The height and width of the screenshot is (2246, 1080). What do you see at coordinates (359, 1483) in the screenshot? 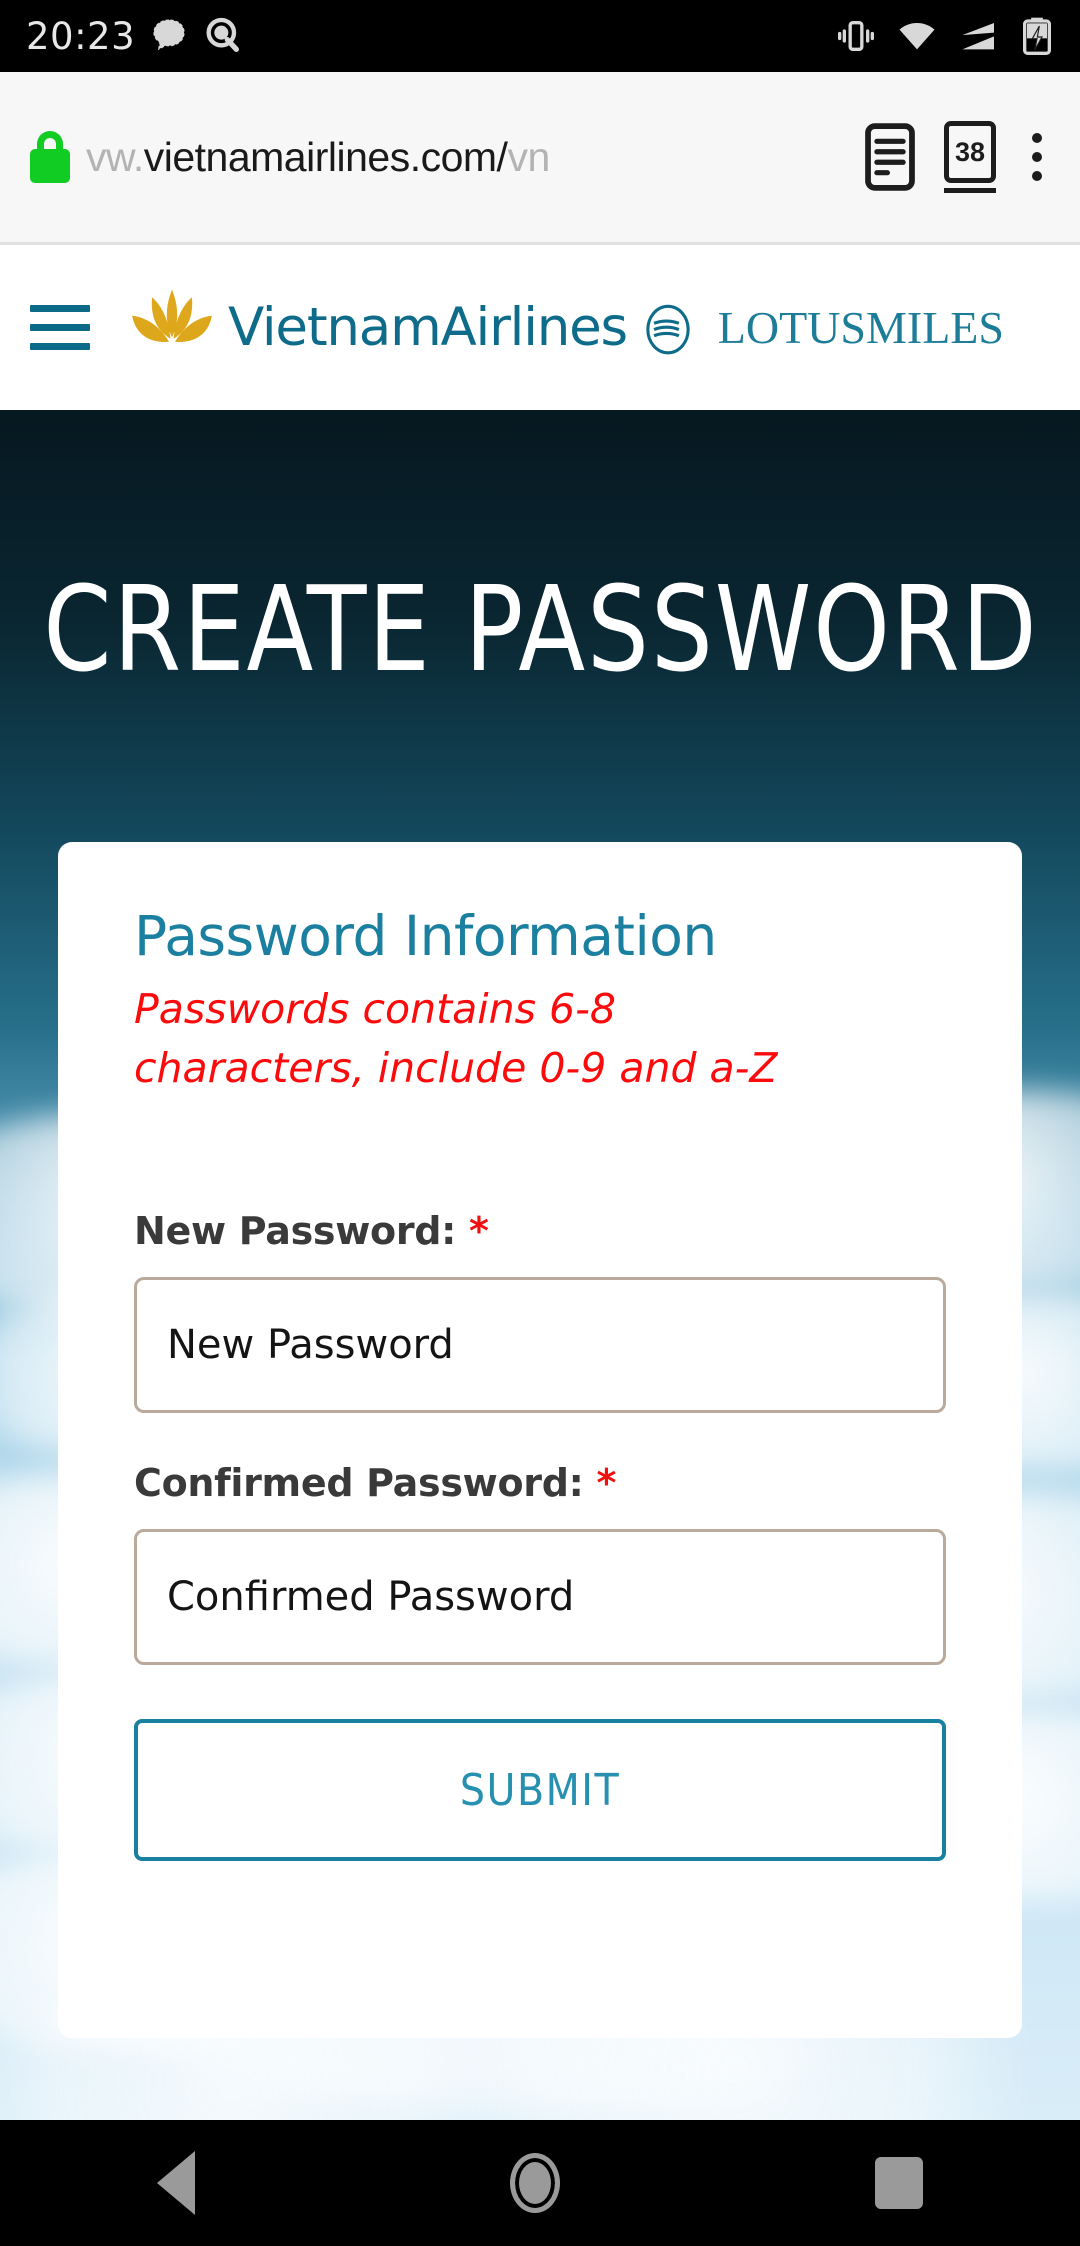
I see `confirmed-password-label-text: Confirmed Password:` at bounding box center [359, 1483].